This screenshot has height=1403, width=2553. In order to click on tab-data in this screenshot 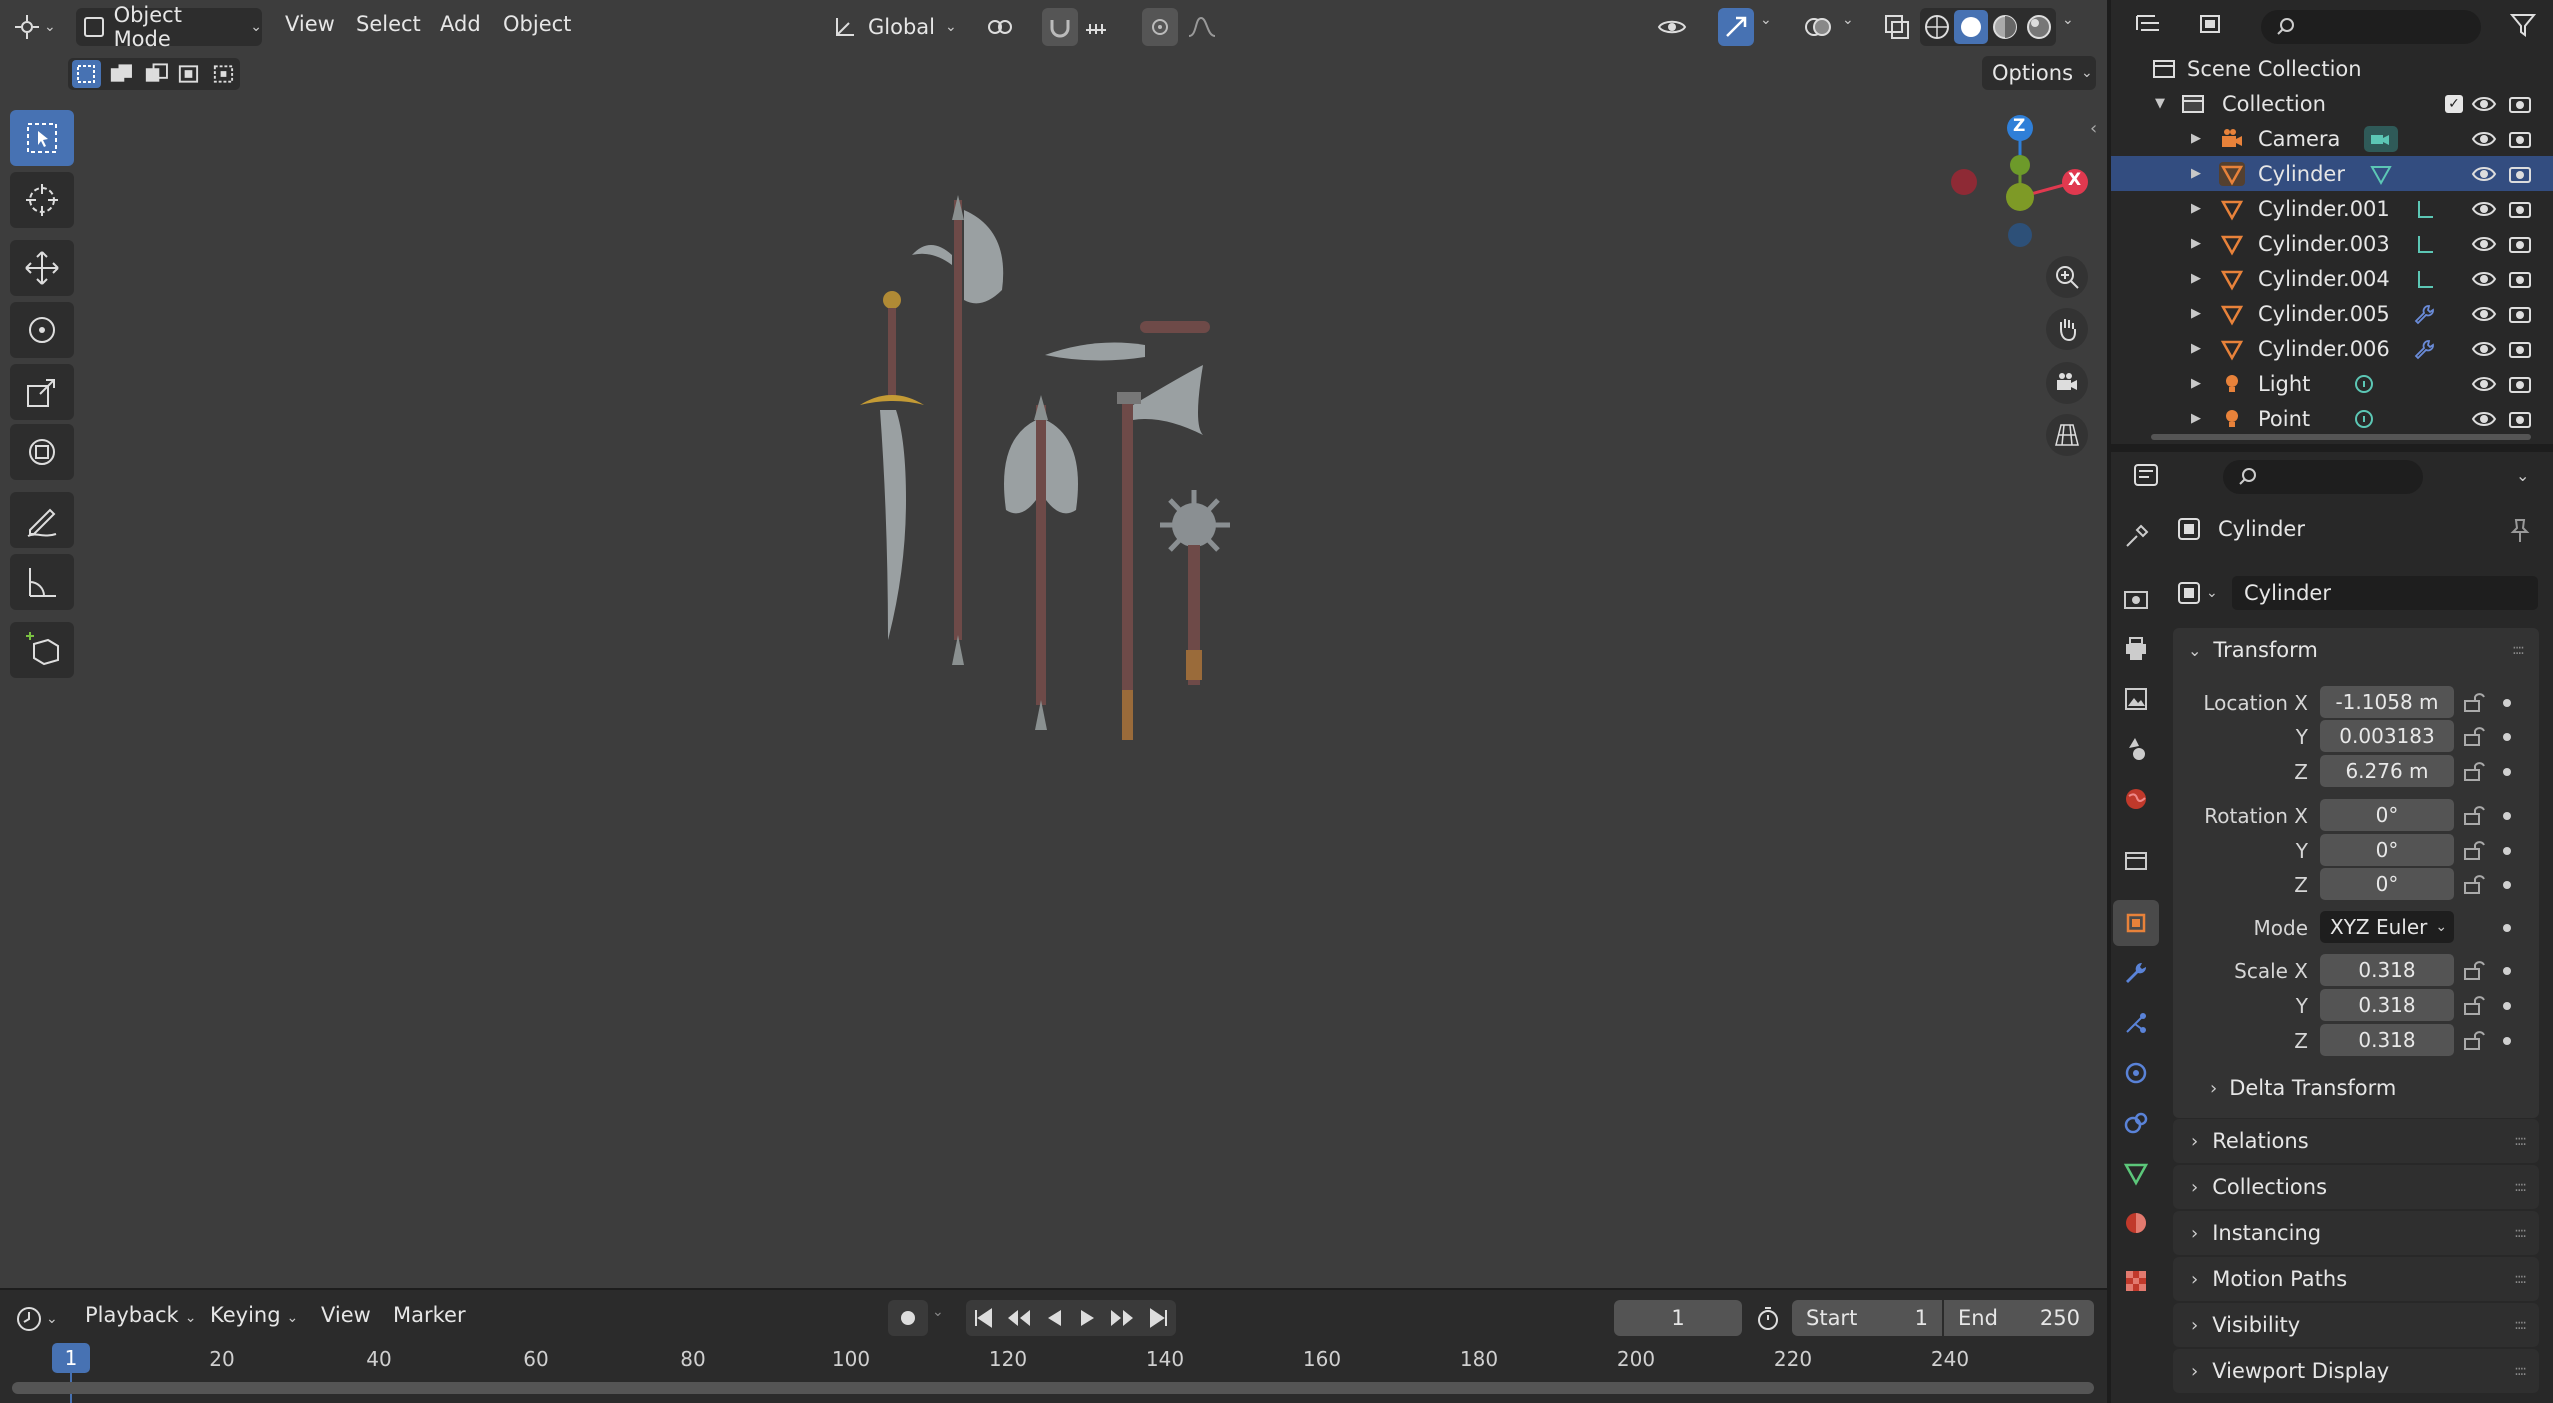, I will do `click(2136, 1173)`.